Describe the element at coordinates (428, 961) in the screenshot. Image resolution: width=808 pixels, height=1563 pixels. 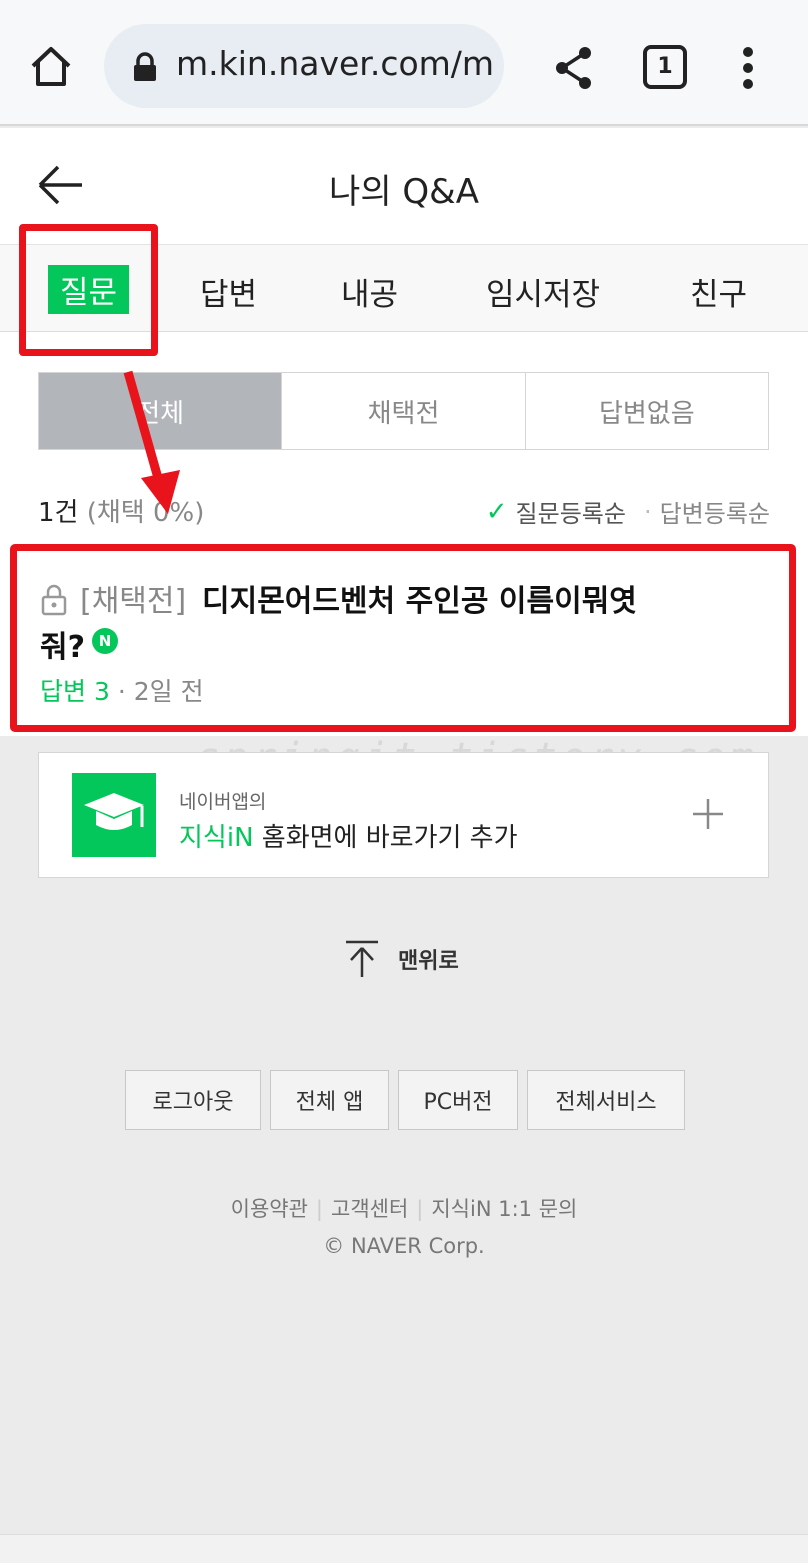
I see `back-to-top-label: 맨위로` at that location.